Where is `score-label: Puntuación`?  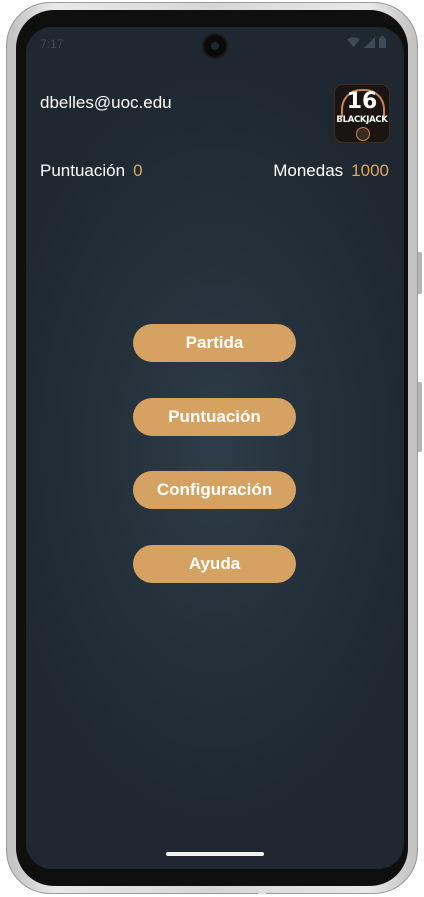
score-label: Puntuación is located at coordinates (83, 170).